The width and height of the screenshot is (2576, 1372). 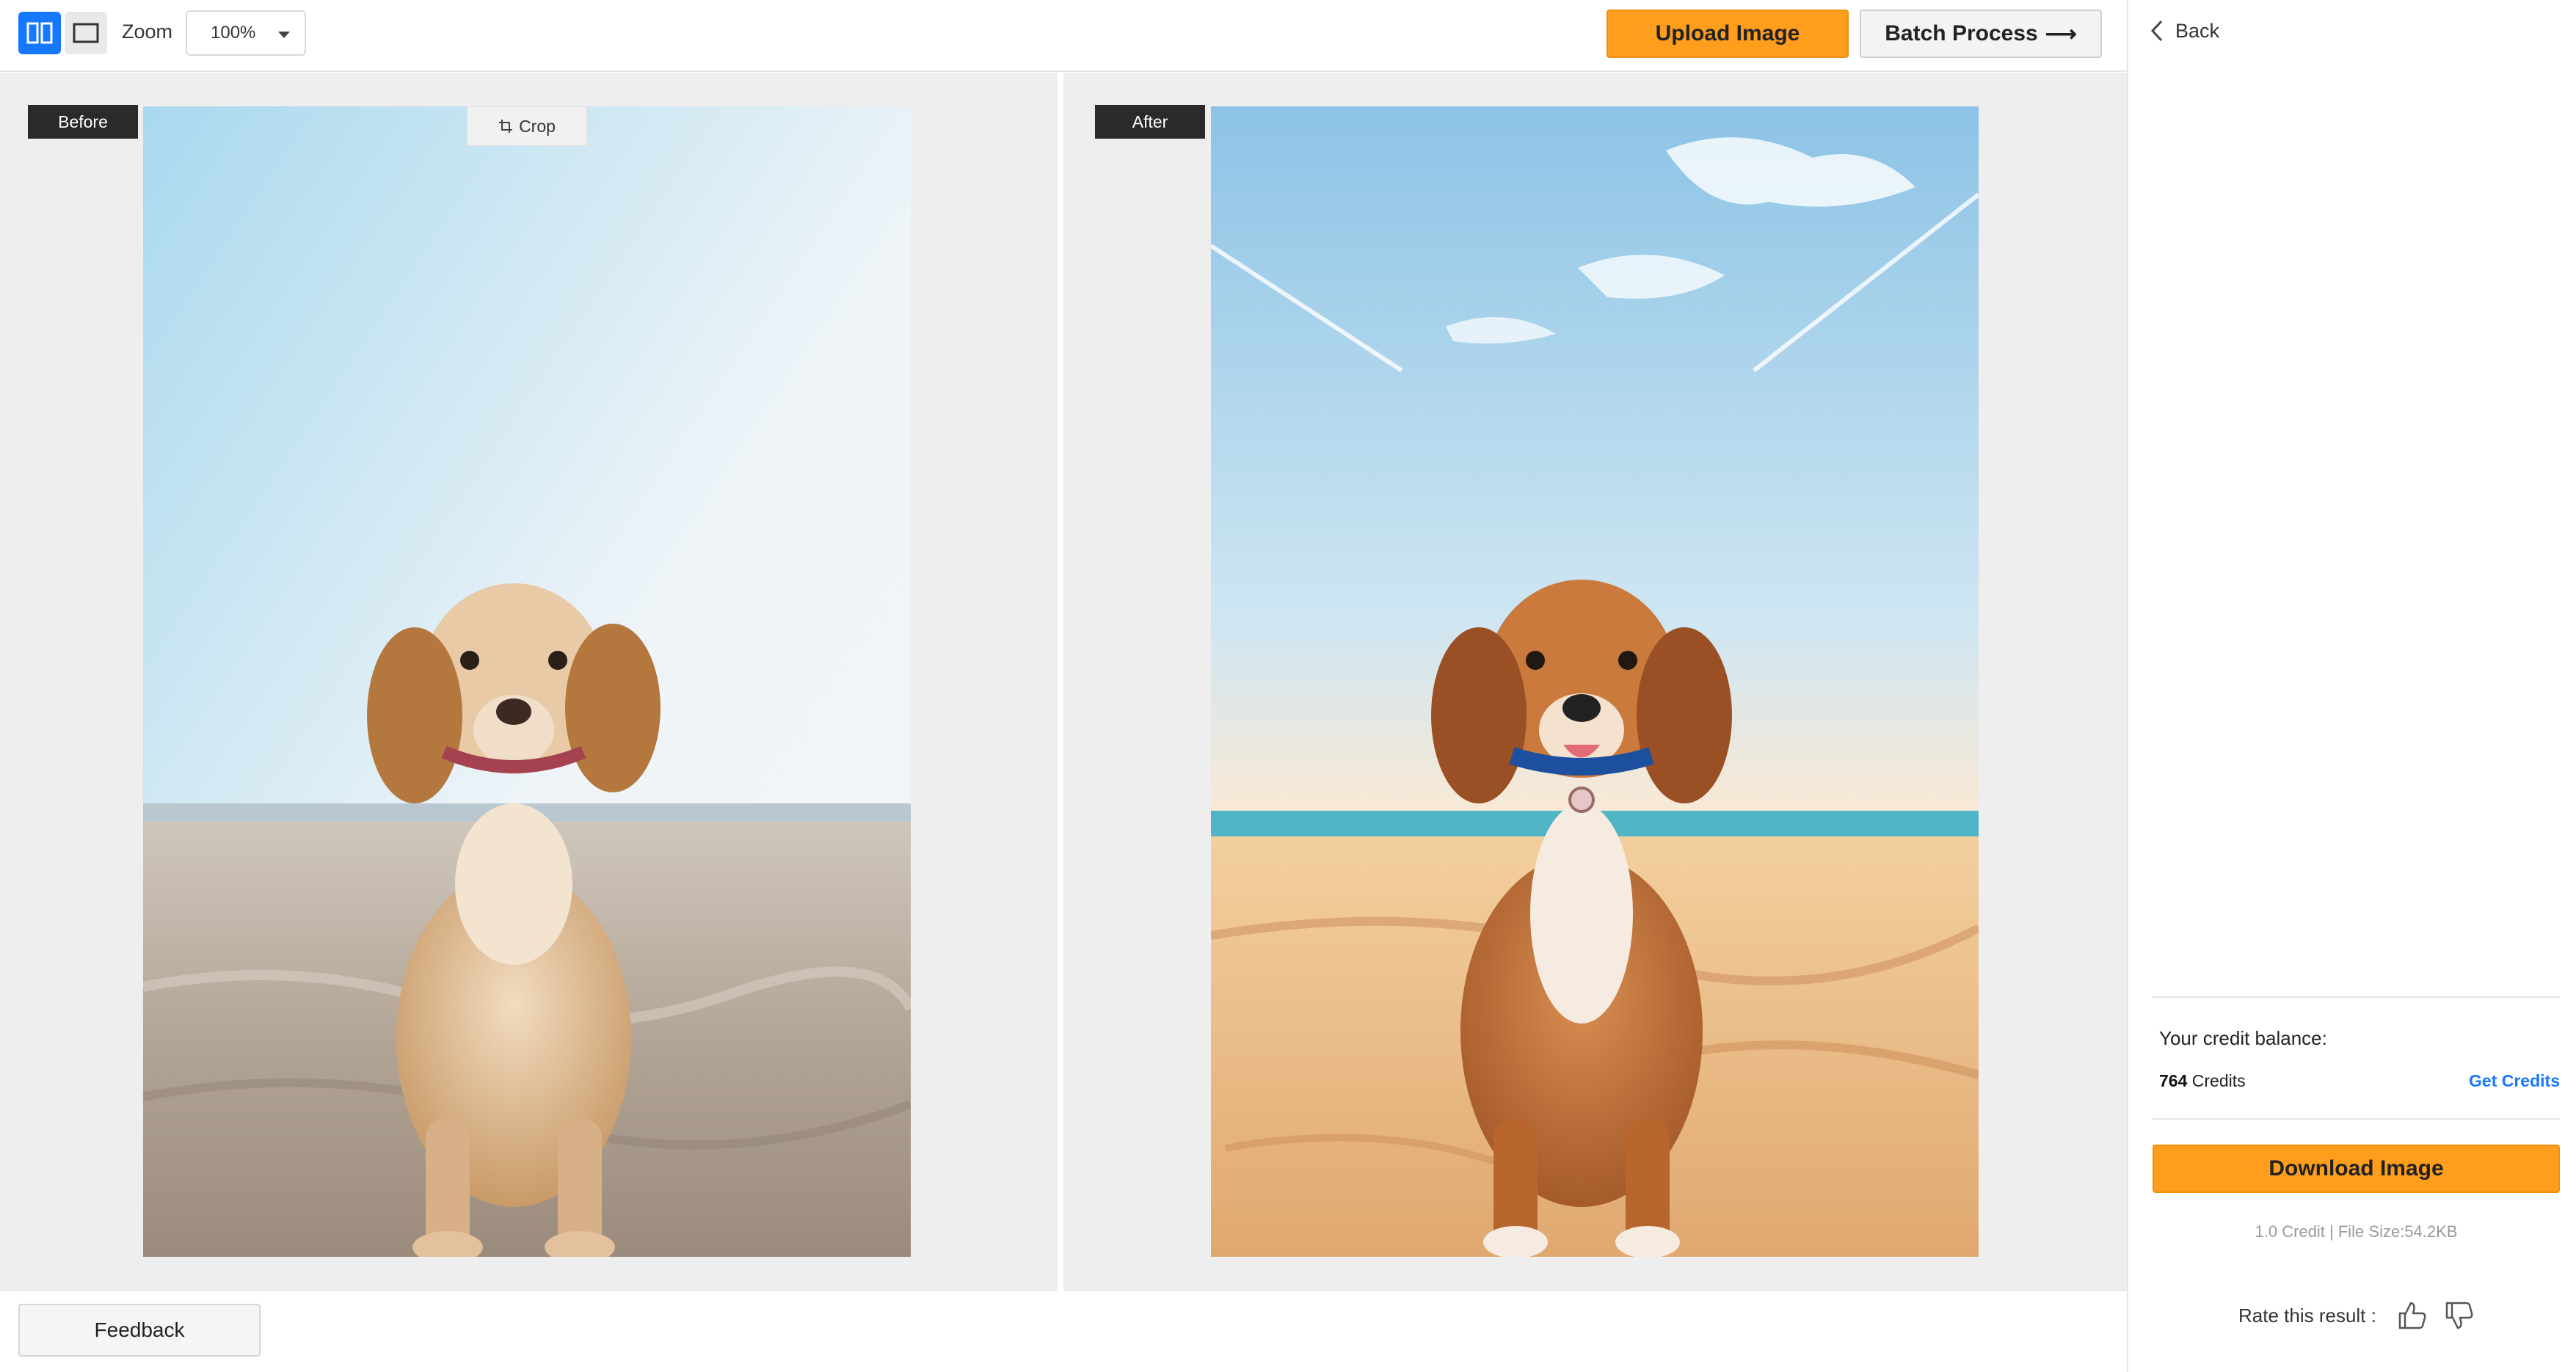 I want to click on crop-icon, so click(x=506, y=126).